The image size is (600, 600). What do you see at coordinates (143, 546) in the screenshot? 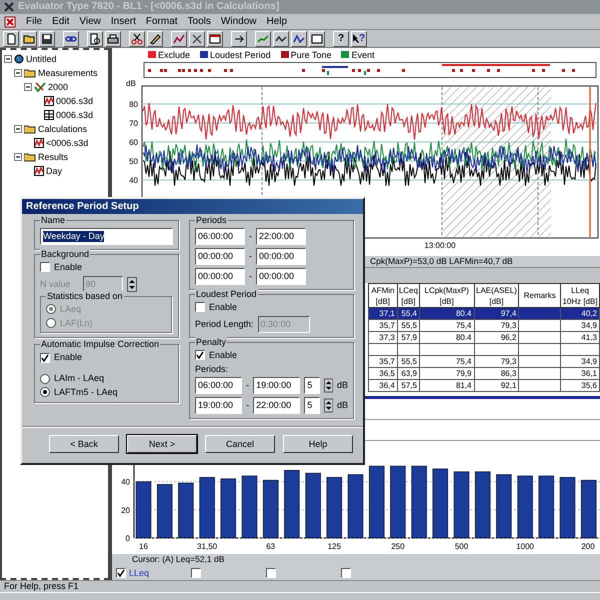
I see `axis-label: 16` at bounding box center [143, 546].